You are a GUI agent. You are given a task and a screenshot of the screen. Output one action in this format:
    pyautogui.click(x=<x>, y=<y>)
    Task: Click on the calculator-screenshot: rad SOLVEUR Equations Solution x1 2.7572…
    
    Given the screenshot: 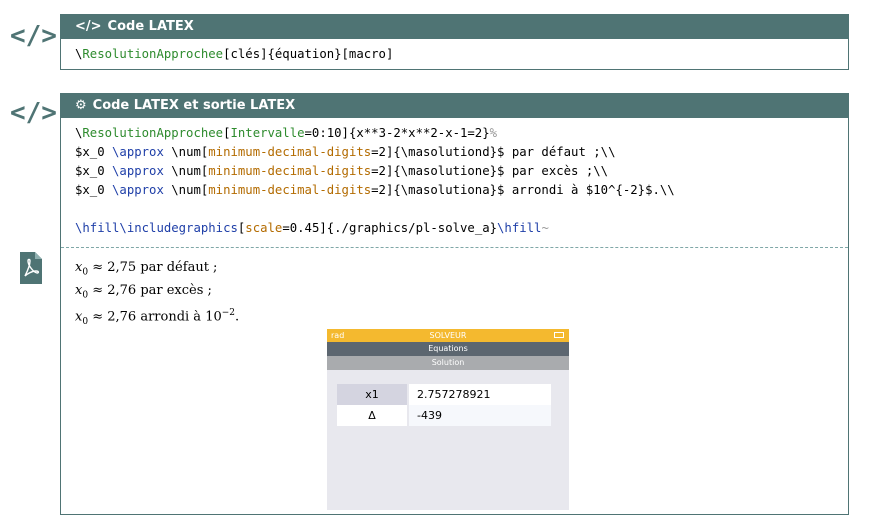 What is the action you would take?
    pyautogui.click(x=448, y=419)
    